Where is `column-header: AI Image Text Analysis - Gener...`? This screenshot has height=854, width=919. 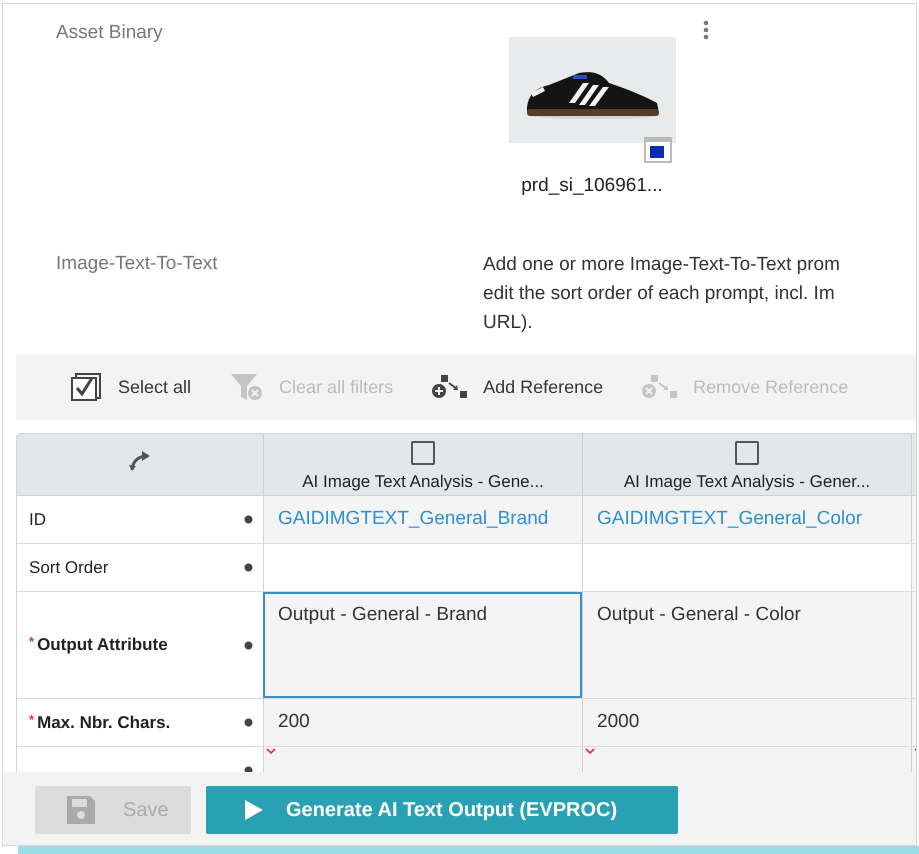
column-header: AI Image Text Analysis - Gener... is located at coordinates (747, 482).